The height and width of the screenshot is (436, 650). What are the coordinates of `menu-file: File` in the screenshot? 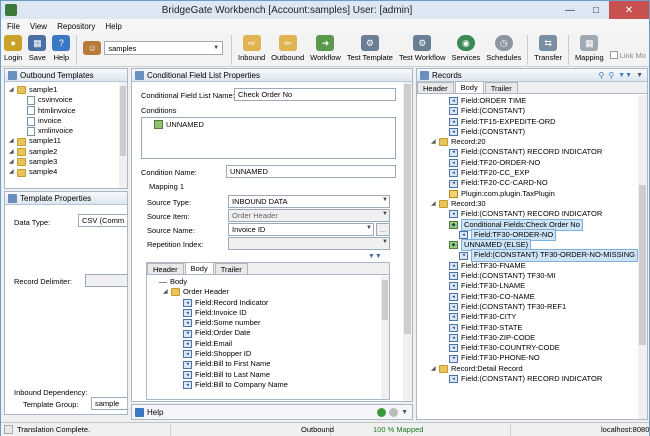 It's located at (13, 26).